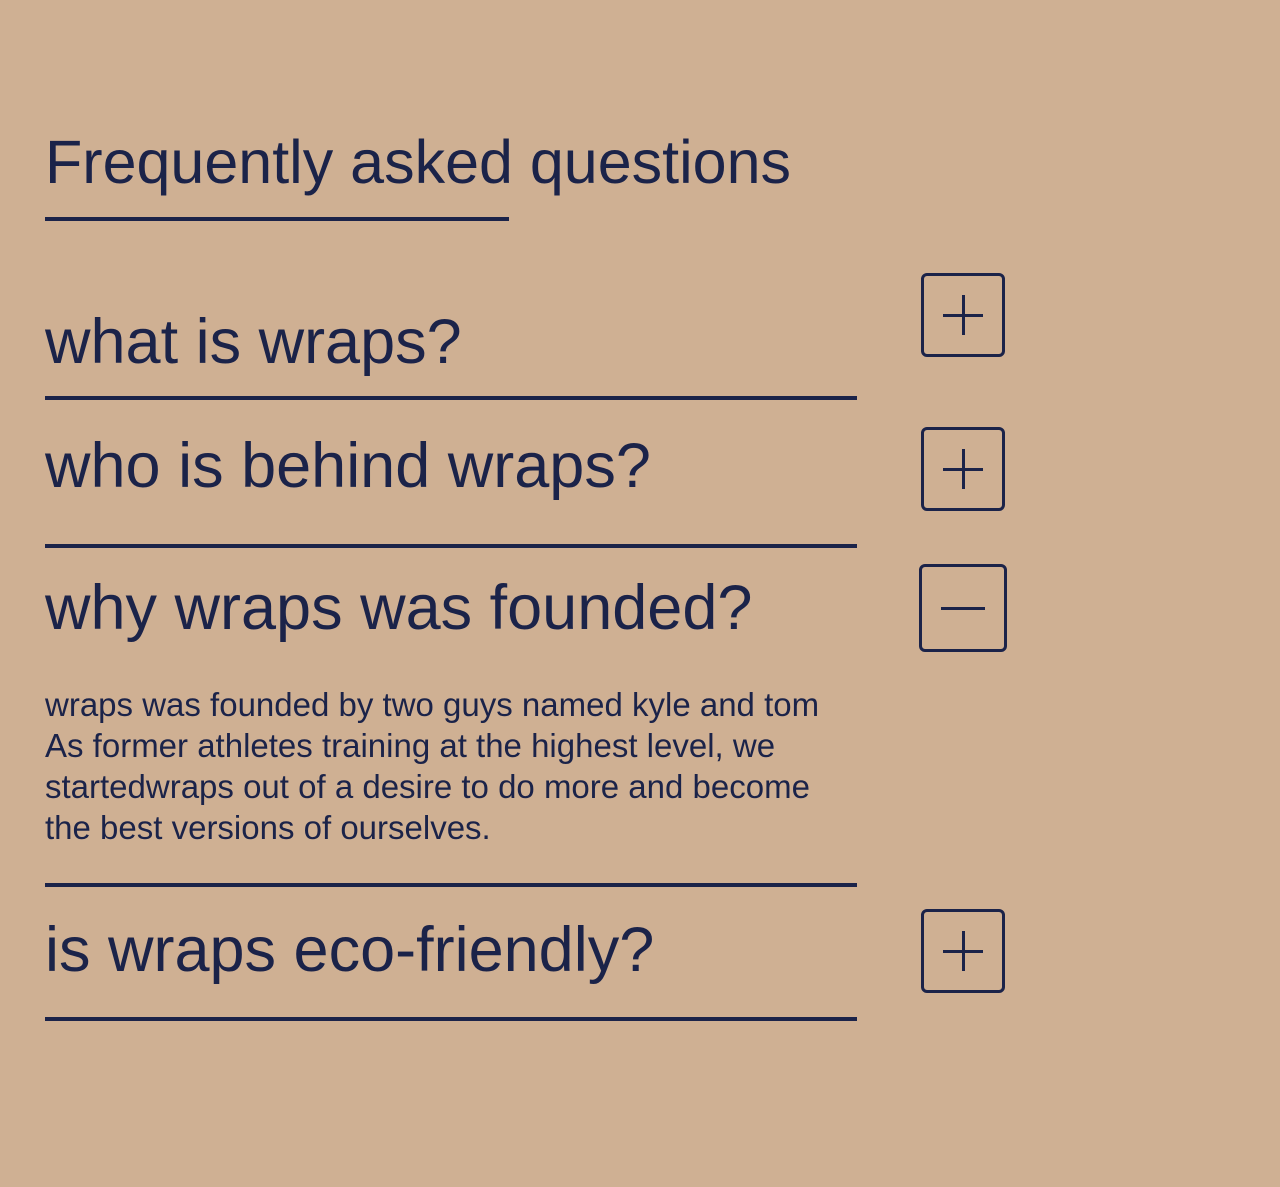  What do you see at coordinates (418, 162) in the screenshot?
I see `faq-title: Frequently asked questions` at bounding box center [418, 162].